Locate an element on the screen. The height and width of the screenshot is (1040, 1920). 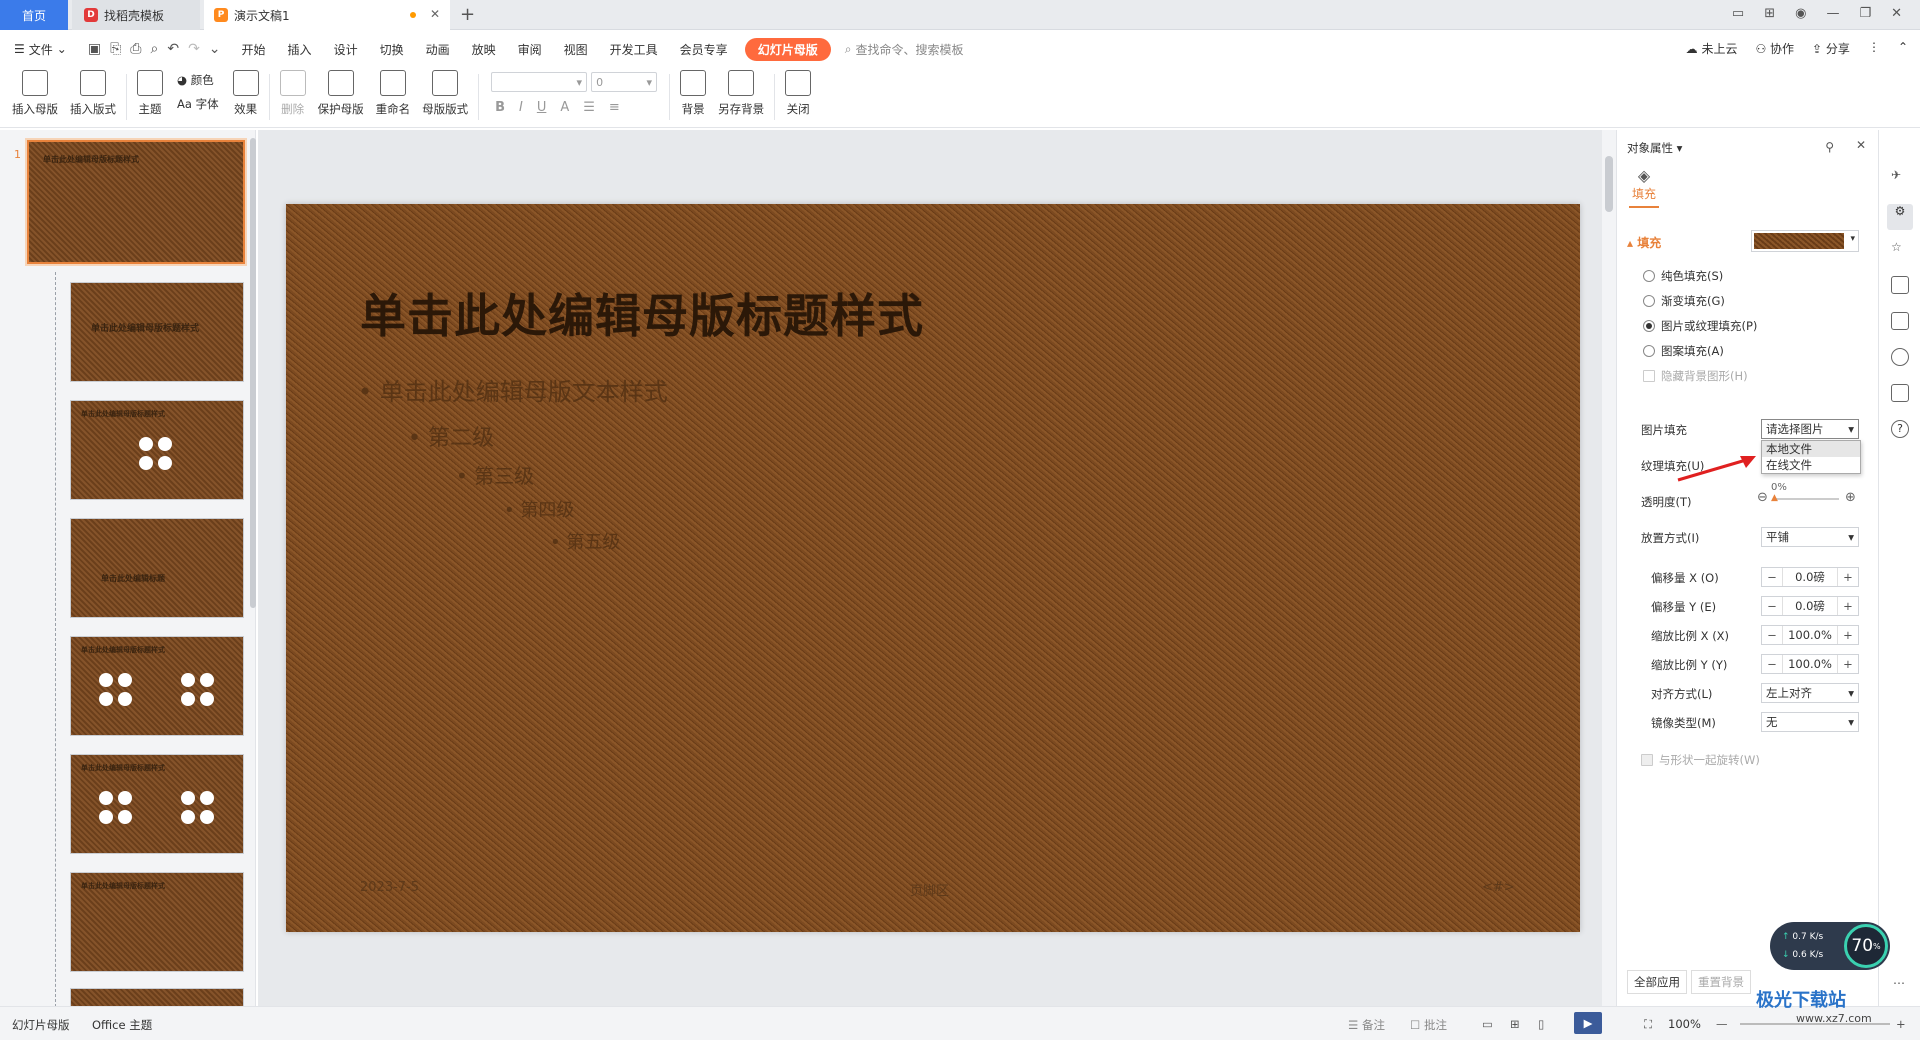
menu-item-design: 设计 is located at coordinates (346, 49).